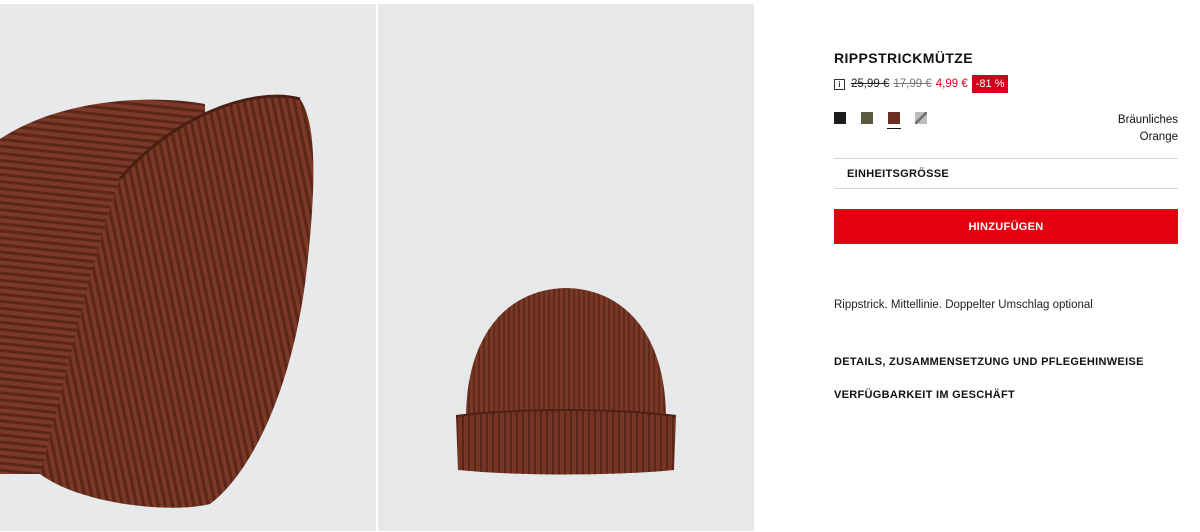  I want to click on add-to-cart-button: HINZUFÜGEN, so click(1006, 226).